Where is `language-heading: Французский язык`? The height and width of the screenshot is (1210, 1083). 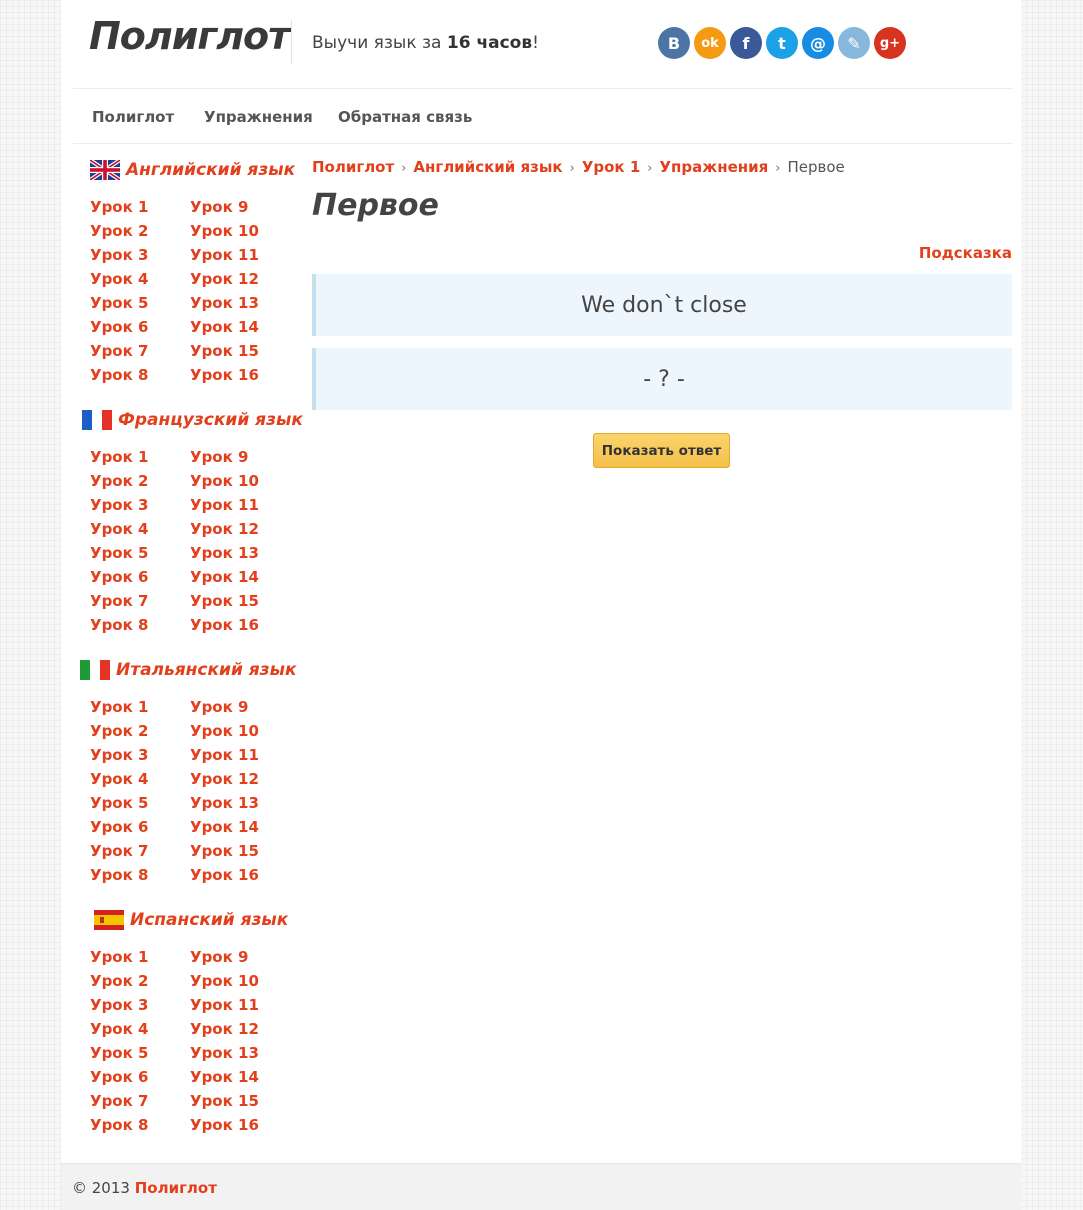
language-heading: Французский язык is located at coordinates (192, 420).